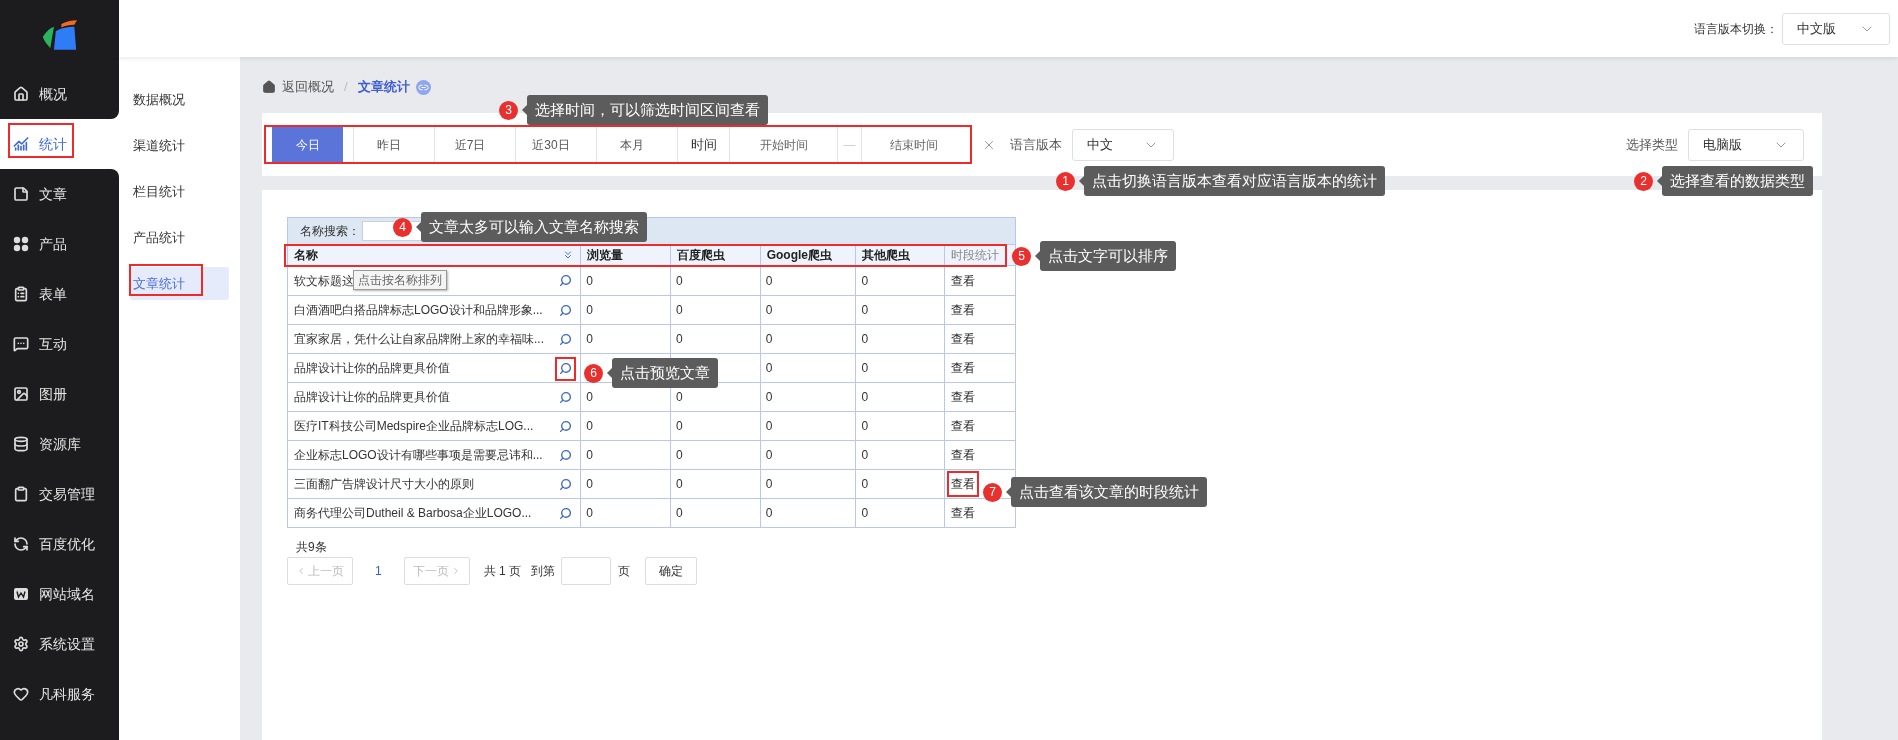  Describe the element at coordinates (662, 373) in the screenshot. I see `callout-tooltip: 点击预览文章` at that location.